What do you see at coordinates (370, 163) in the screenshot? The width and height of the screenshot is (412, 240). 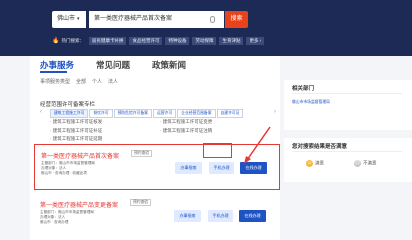 I see `unsatisfied-label: 不满意` at bounding box center [370, 163].